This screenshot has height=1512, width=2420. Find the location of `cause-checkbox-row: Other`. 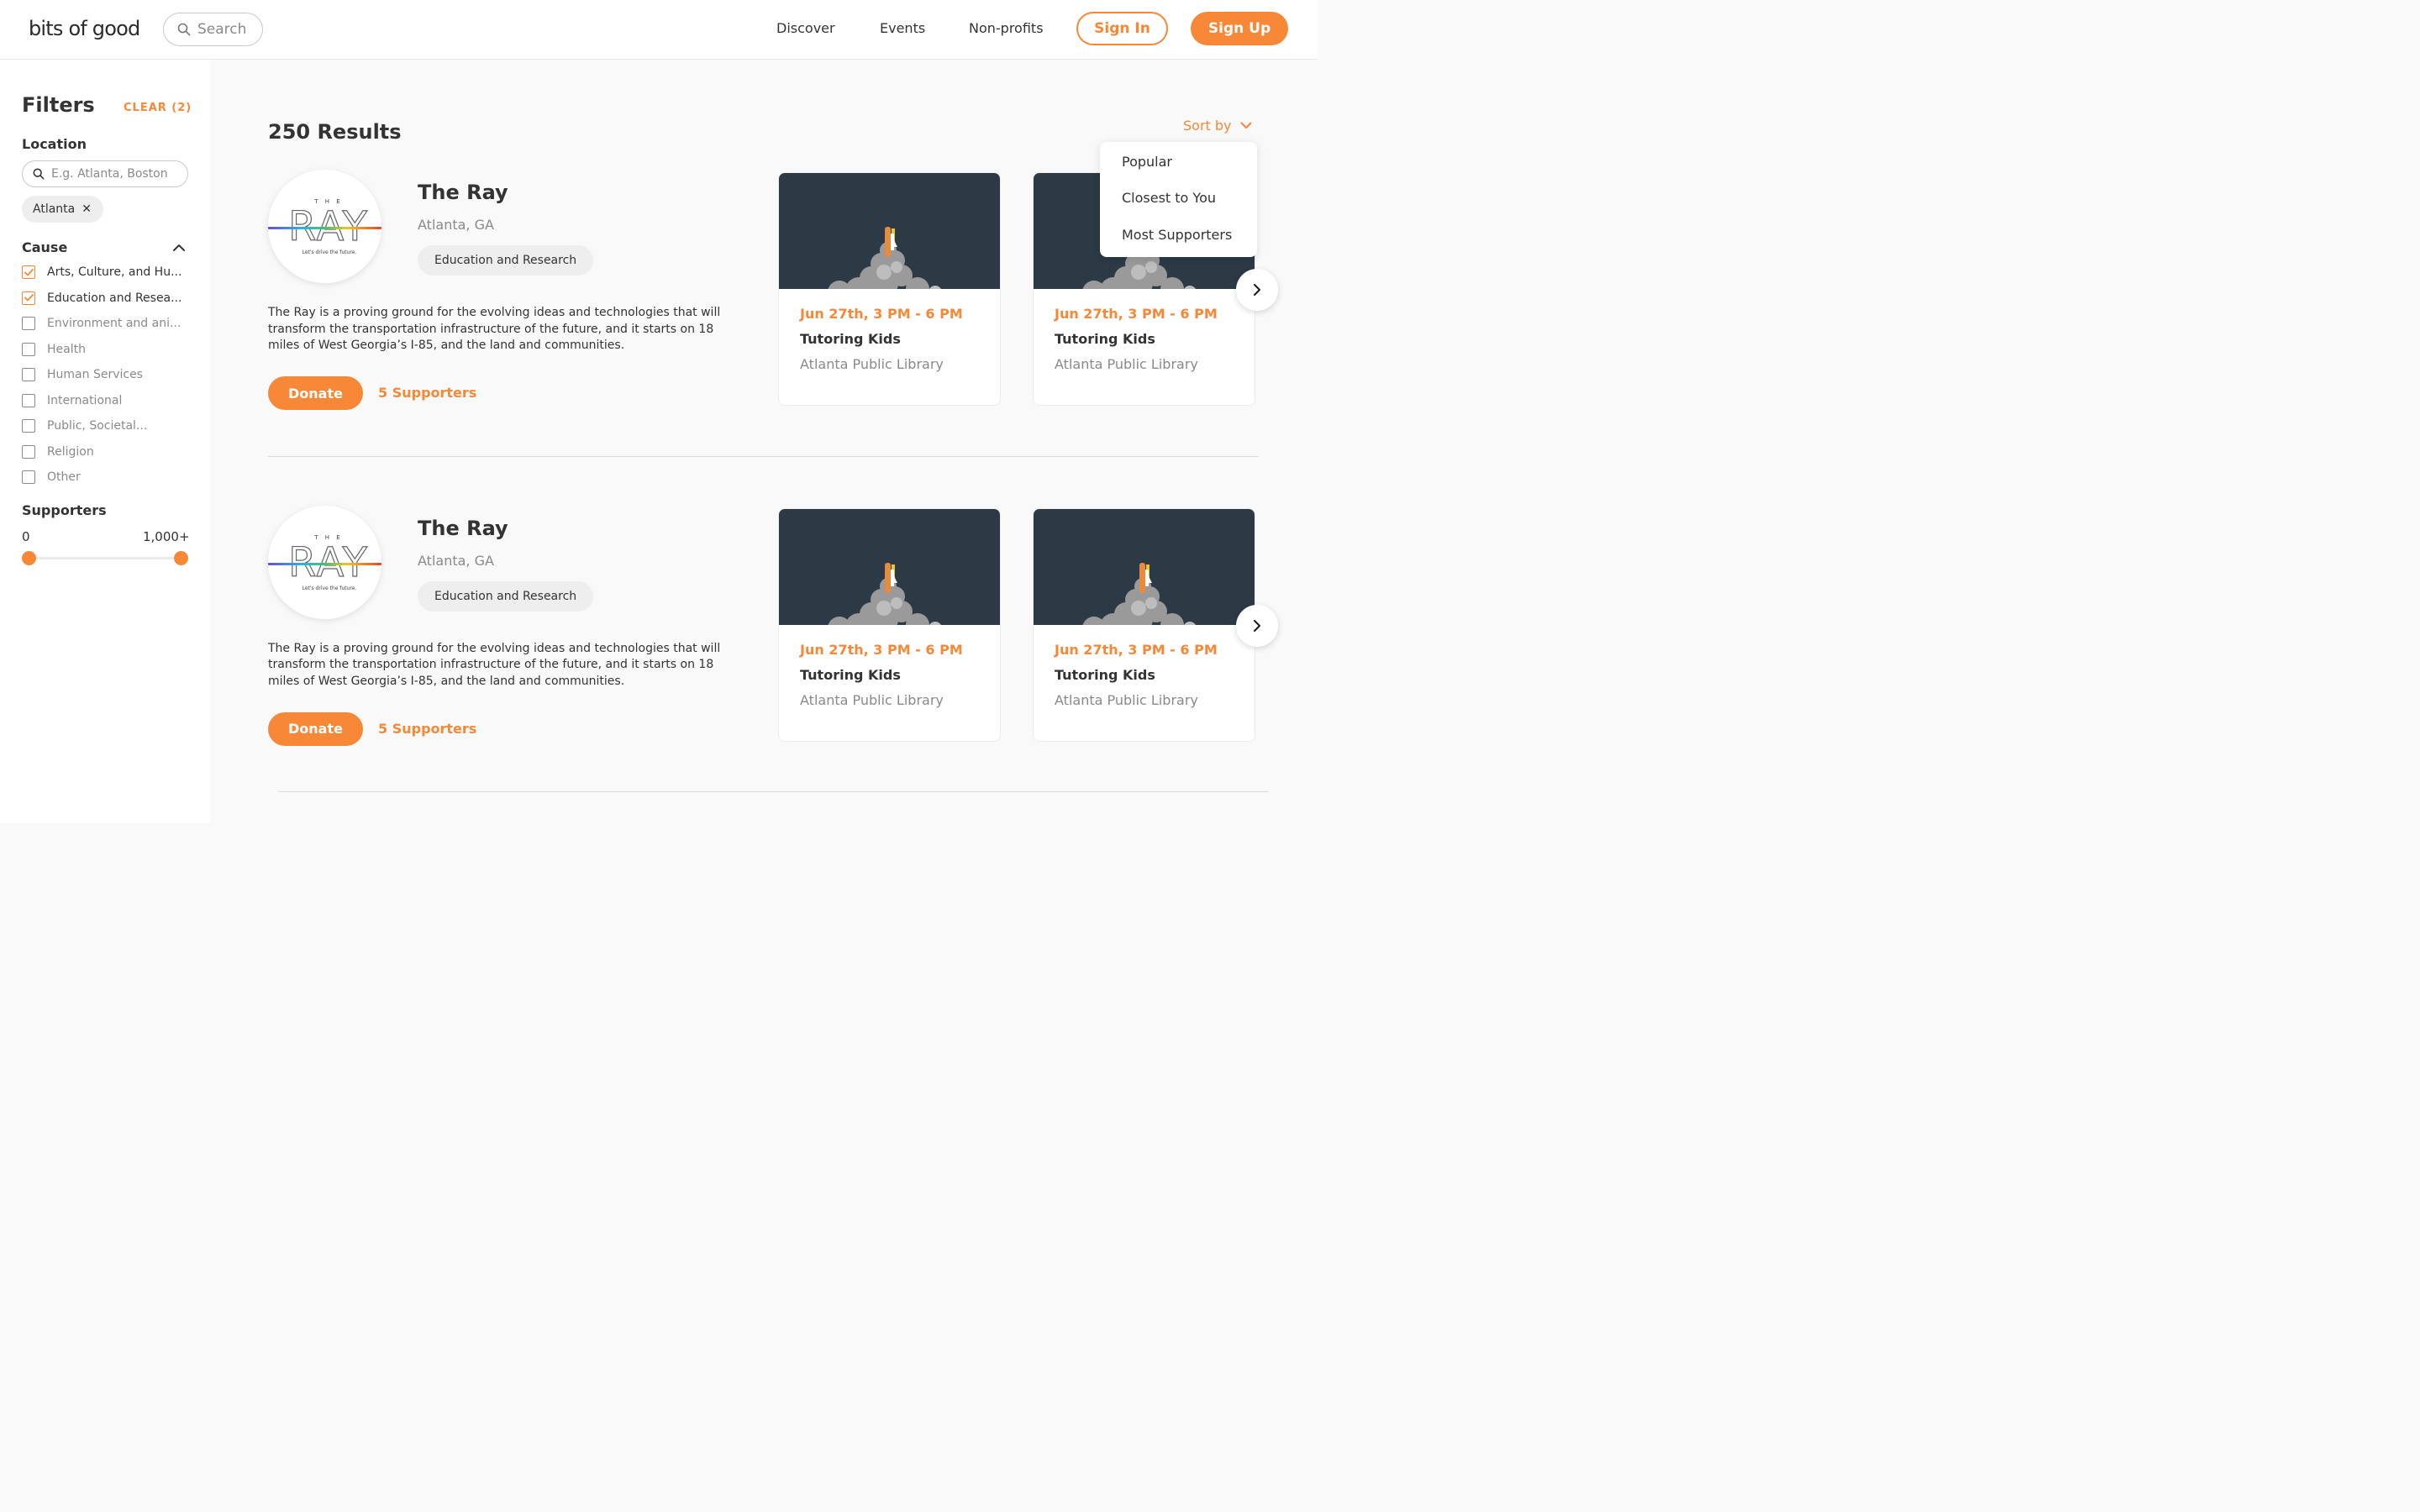

cause-checkbox-row: Other is located at coordinates (52, 477).